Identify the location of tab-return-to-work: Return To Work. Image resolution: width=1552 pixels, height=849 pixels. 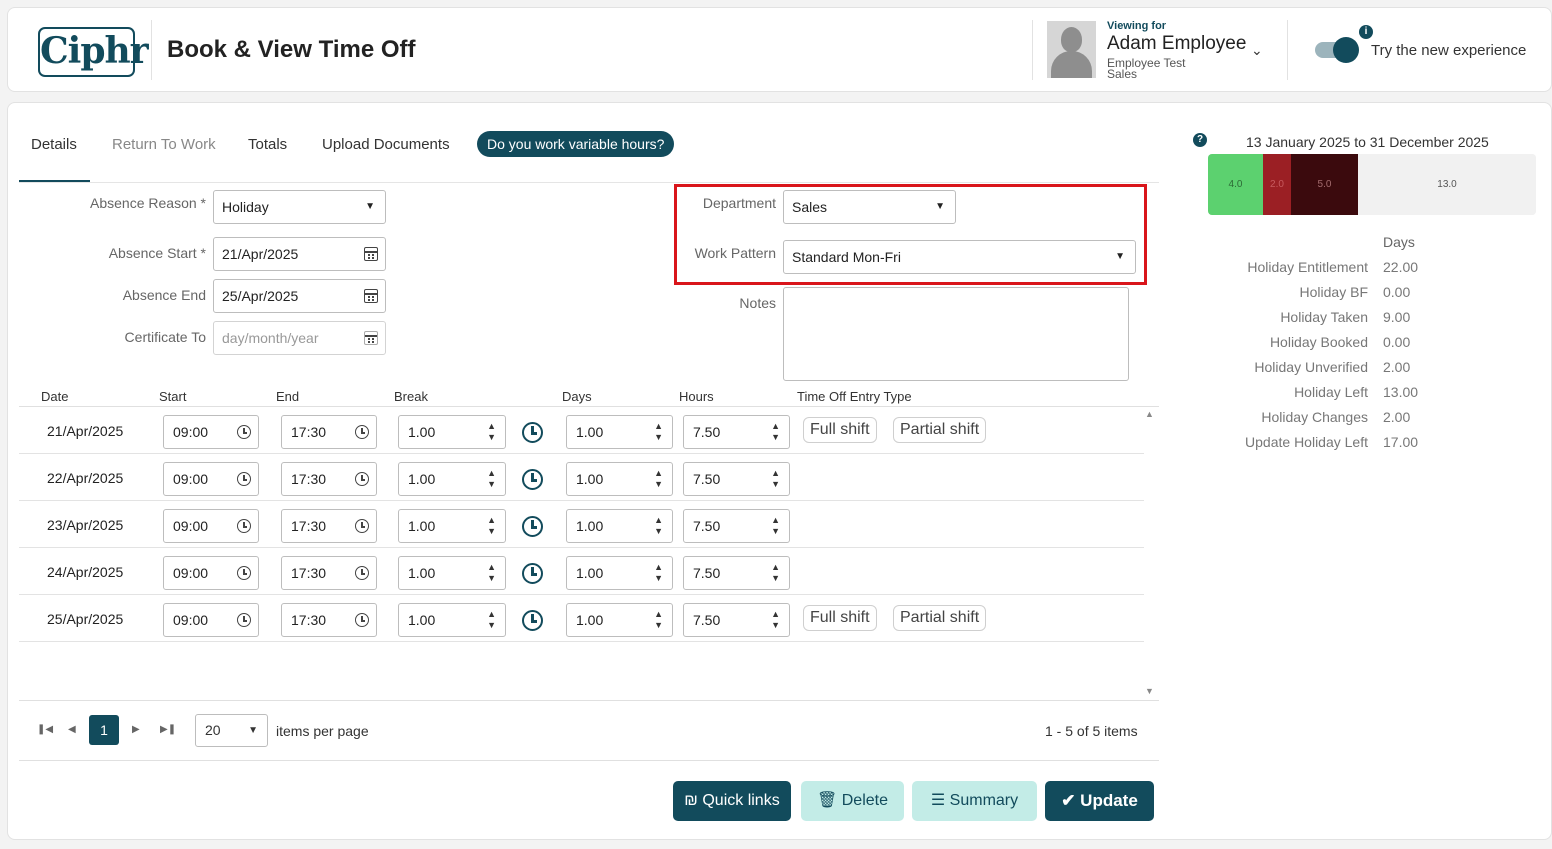
(164, 144).